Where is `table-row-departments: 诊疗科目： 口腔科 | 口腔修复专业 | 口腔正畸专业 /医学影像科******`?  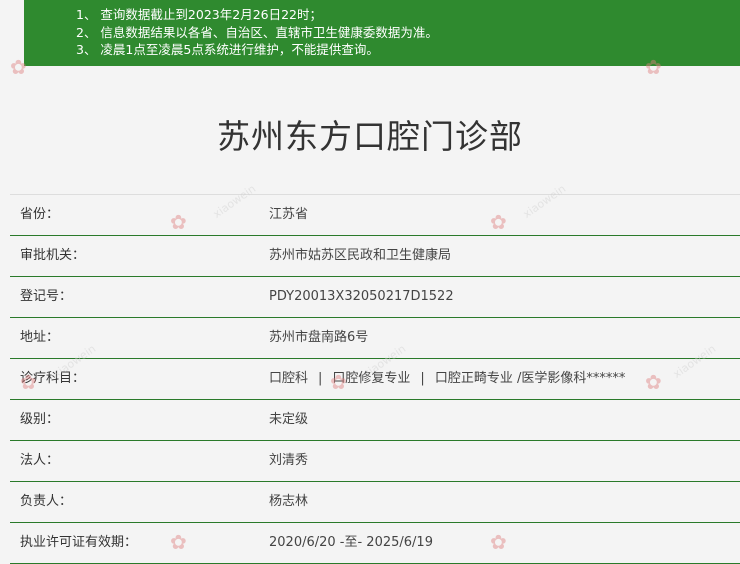 table-row-departments: 诊疗科目： 口腔科 | 口腔修复专业 | 口腔正畸专业 /医学影像科****** is located at coordinates (375, 379).